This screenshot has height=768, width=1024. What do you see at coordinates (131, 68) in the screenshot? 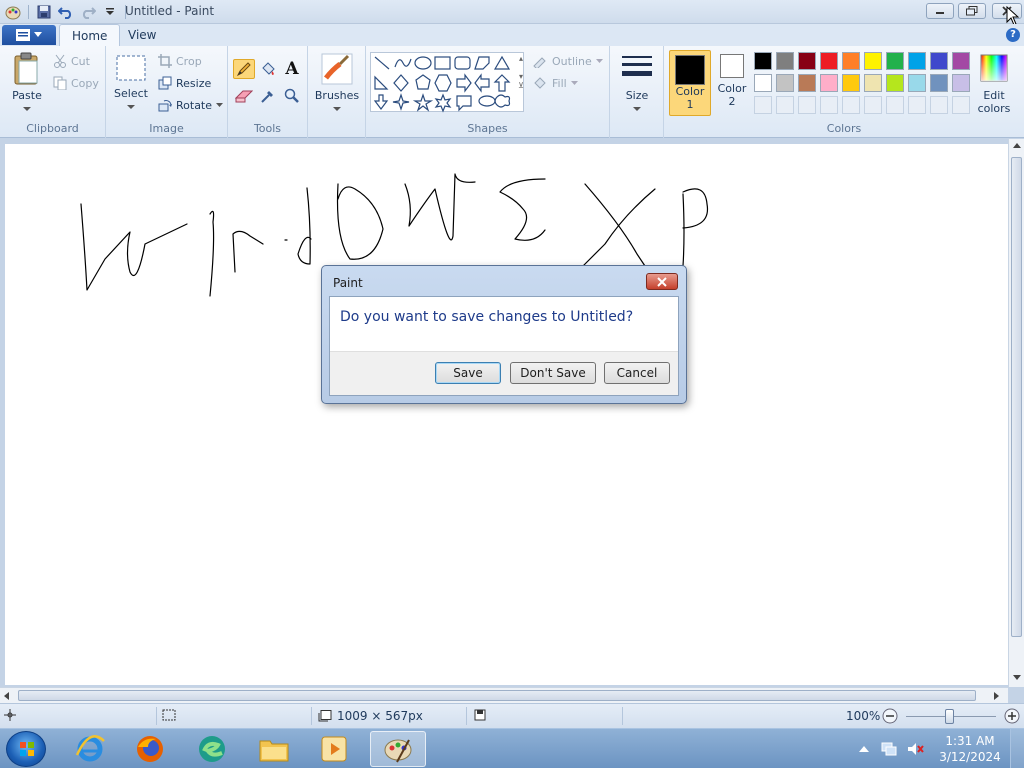
I see `select-icon` at bounding box center [131, 68].